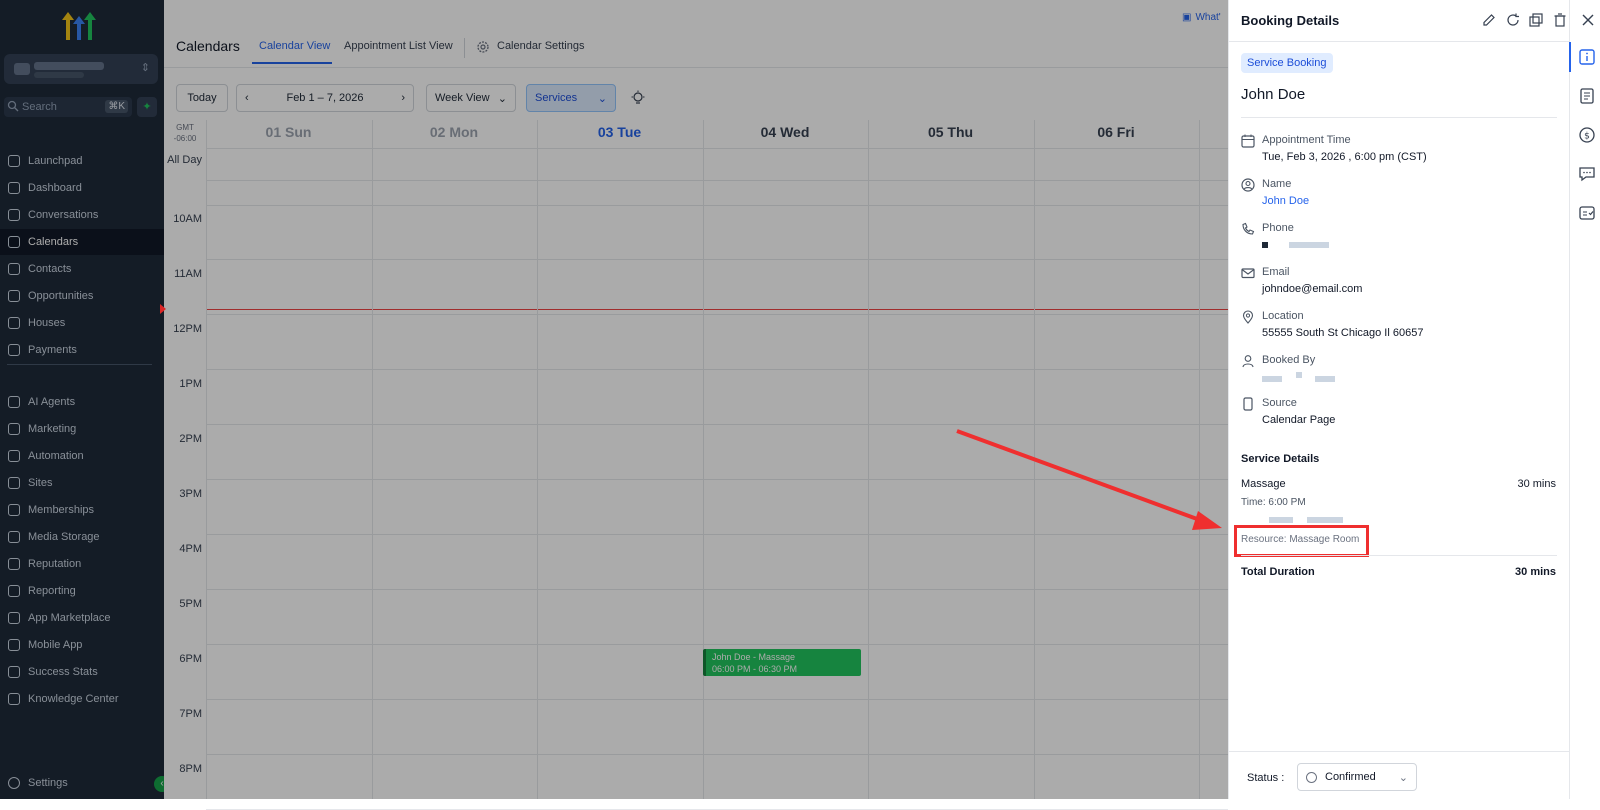 The height and width of the screenshot is (810, 1600). What do you see at coordinates (1536, 20) in the screenshot?
I see `duplicate-icon` at bounding box center [1536, 20].